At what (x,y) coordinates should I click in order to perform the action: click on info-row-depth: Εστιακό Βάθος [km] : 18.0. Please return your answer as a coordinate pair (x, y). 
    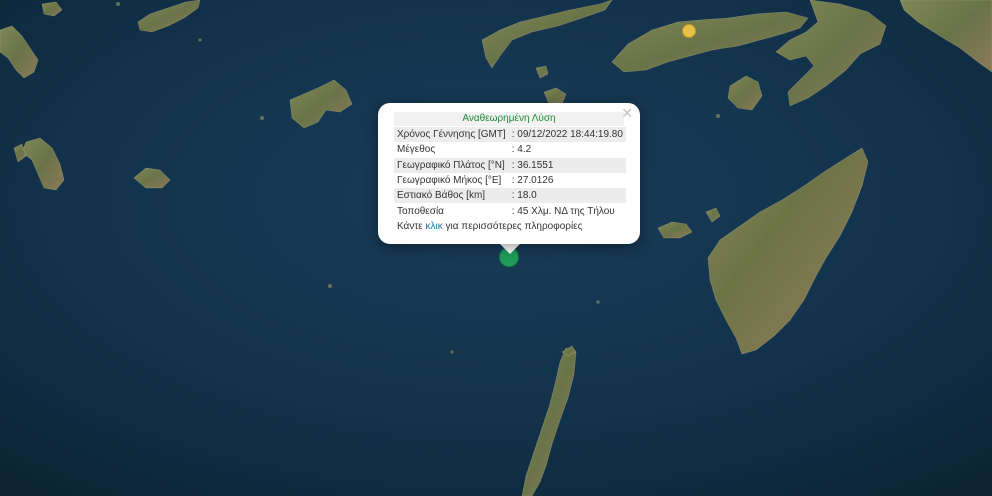
    Looking at the image, I should click on (510, 196).